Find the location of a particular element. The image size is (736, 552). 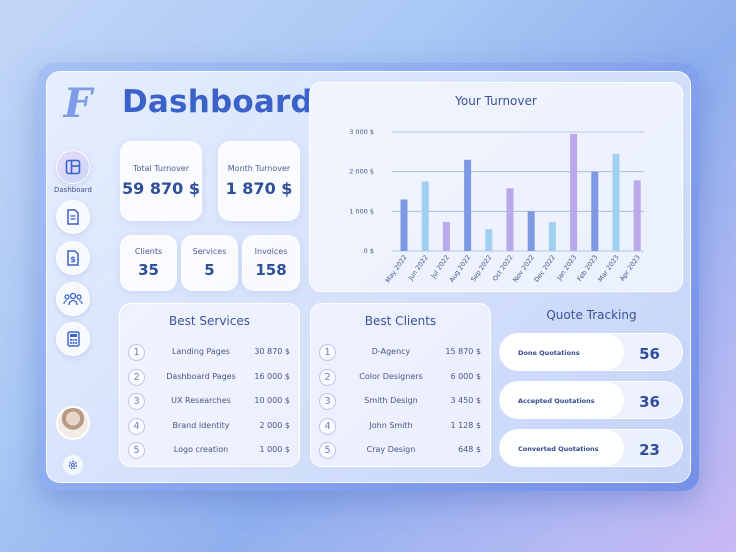

sidebar-item-clients is located at coordinates (73, 299).